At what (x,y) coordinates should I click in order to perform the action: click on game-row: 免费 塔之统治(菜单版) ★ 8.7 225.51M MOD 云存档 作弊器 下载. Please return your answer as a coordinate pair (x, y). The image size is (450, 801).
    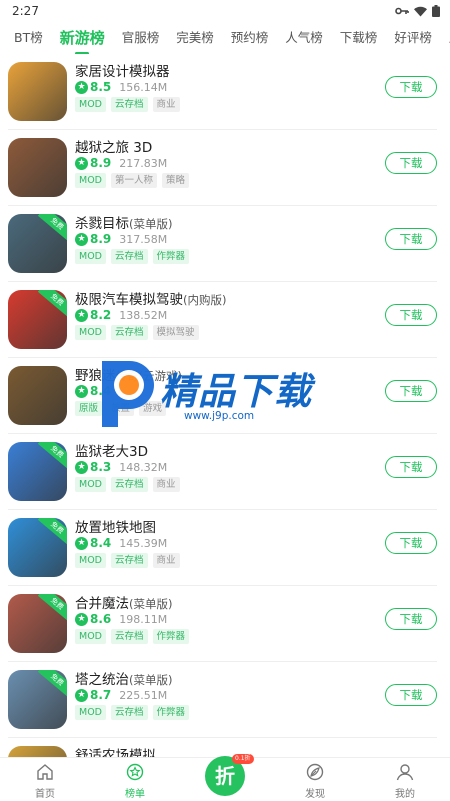
    Looking at the image, I should click on (222, 700).